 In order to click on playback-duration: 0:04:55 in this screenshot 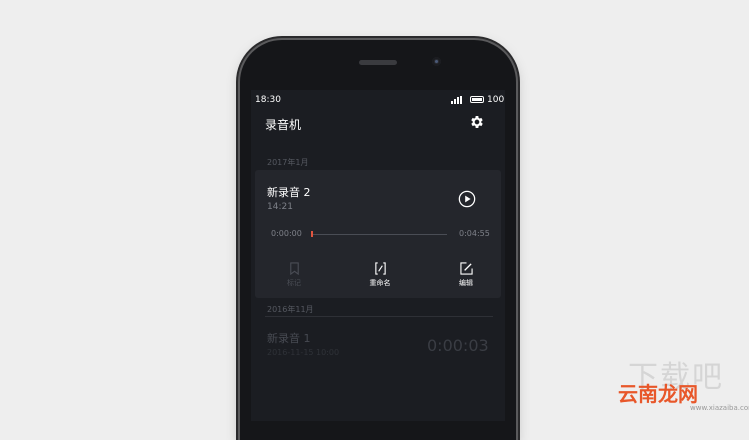, I will do `click(474, 233)`.